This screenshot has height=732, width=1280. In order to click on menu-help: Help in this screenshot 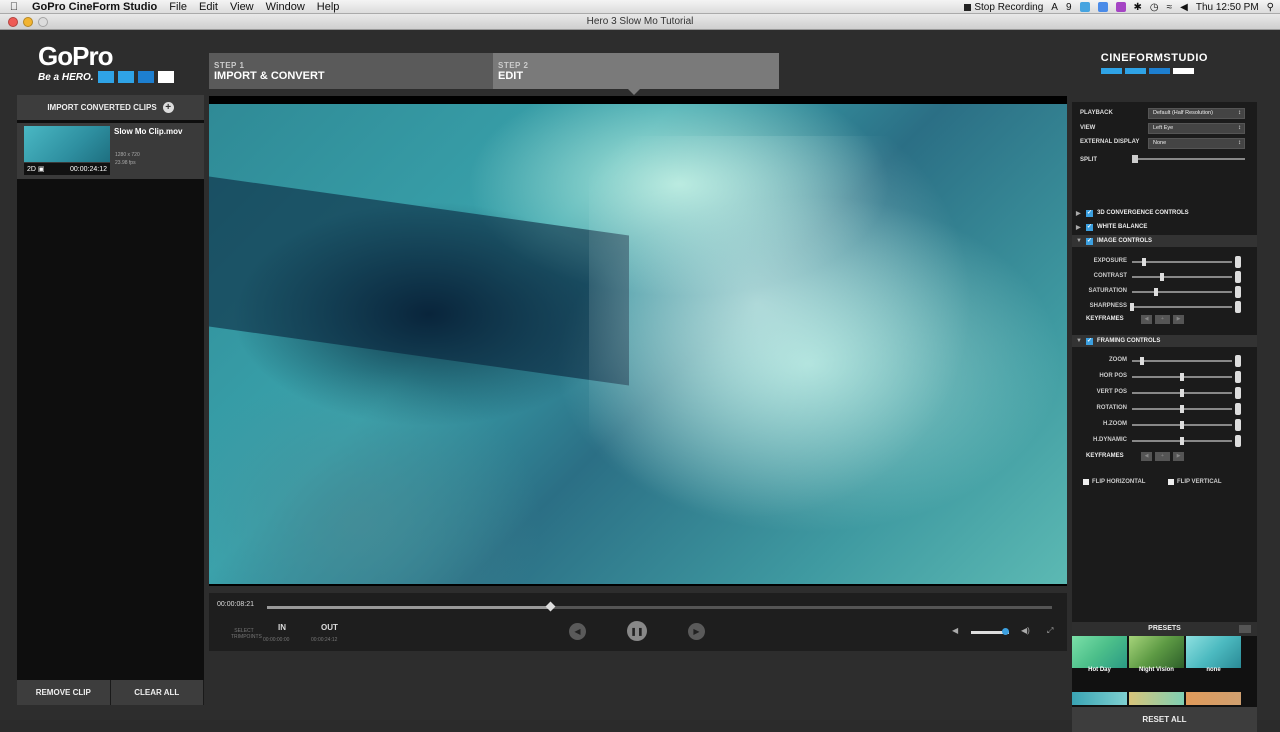, I will do `click(328, 7)`.